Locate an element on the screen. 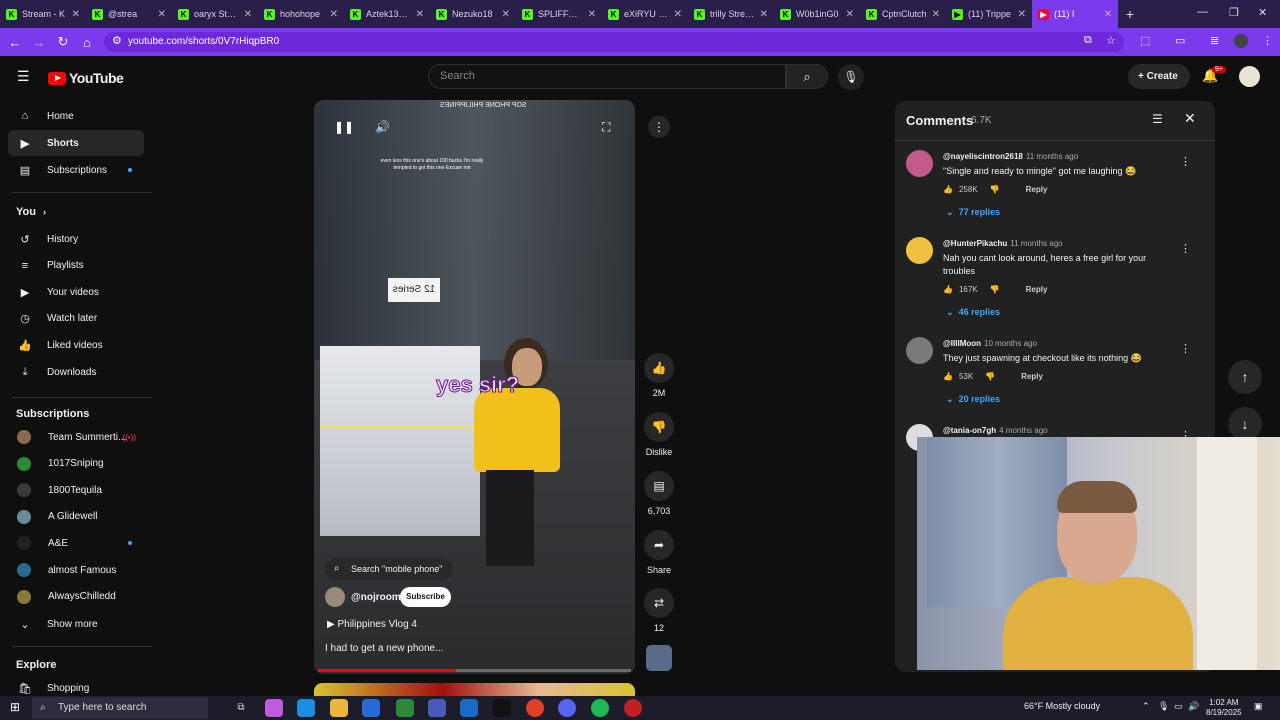 This screenshot has height=720, width=1280. bookmark-star-icon: ☆ is located at coordinates (1111, 40).